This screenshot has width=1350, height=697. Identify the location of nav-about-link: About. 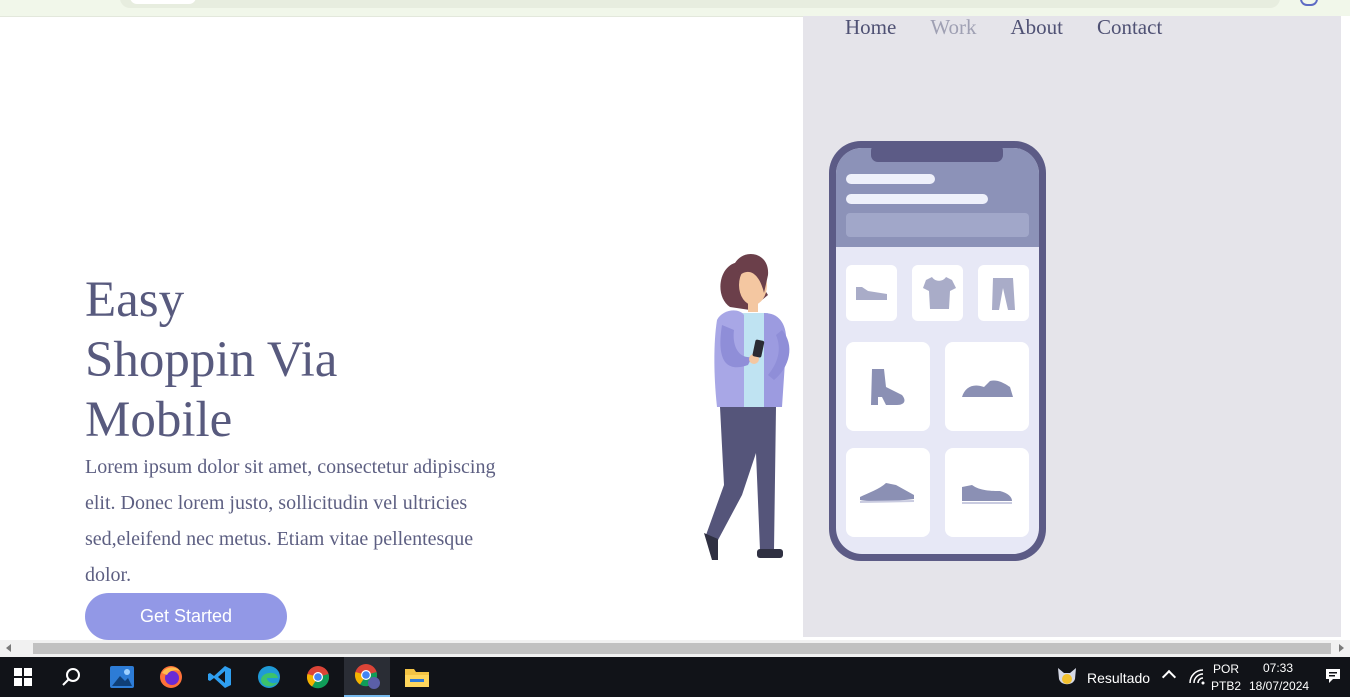
(1036, 27).